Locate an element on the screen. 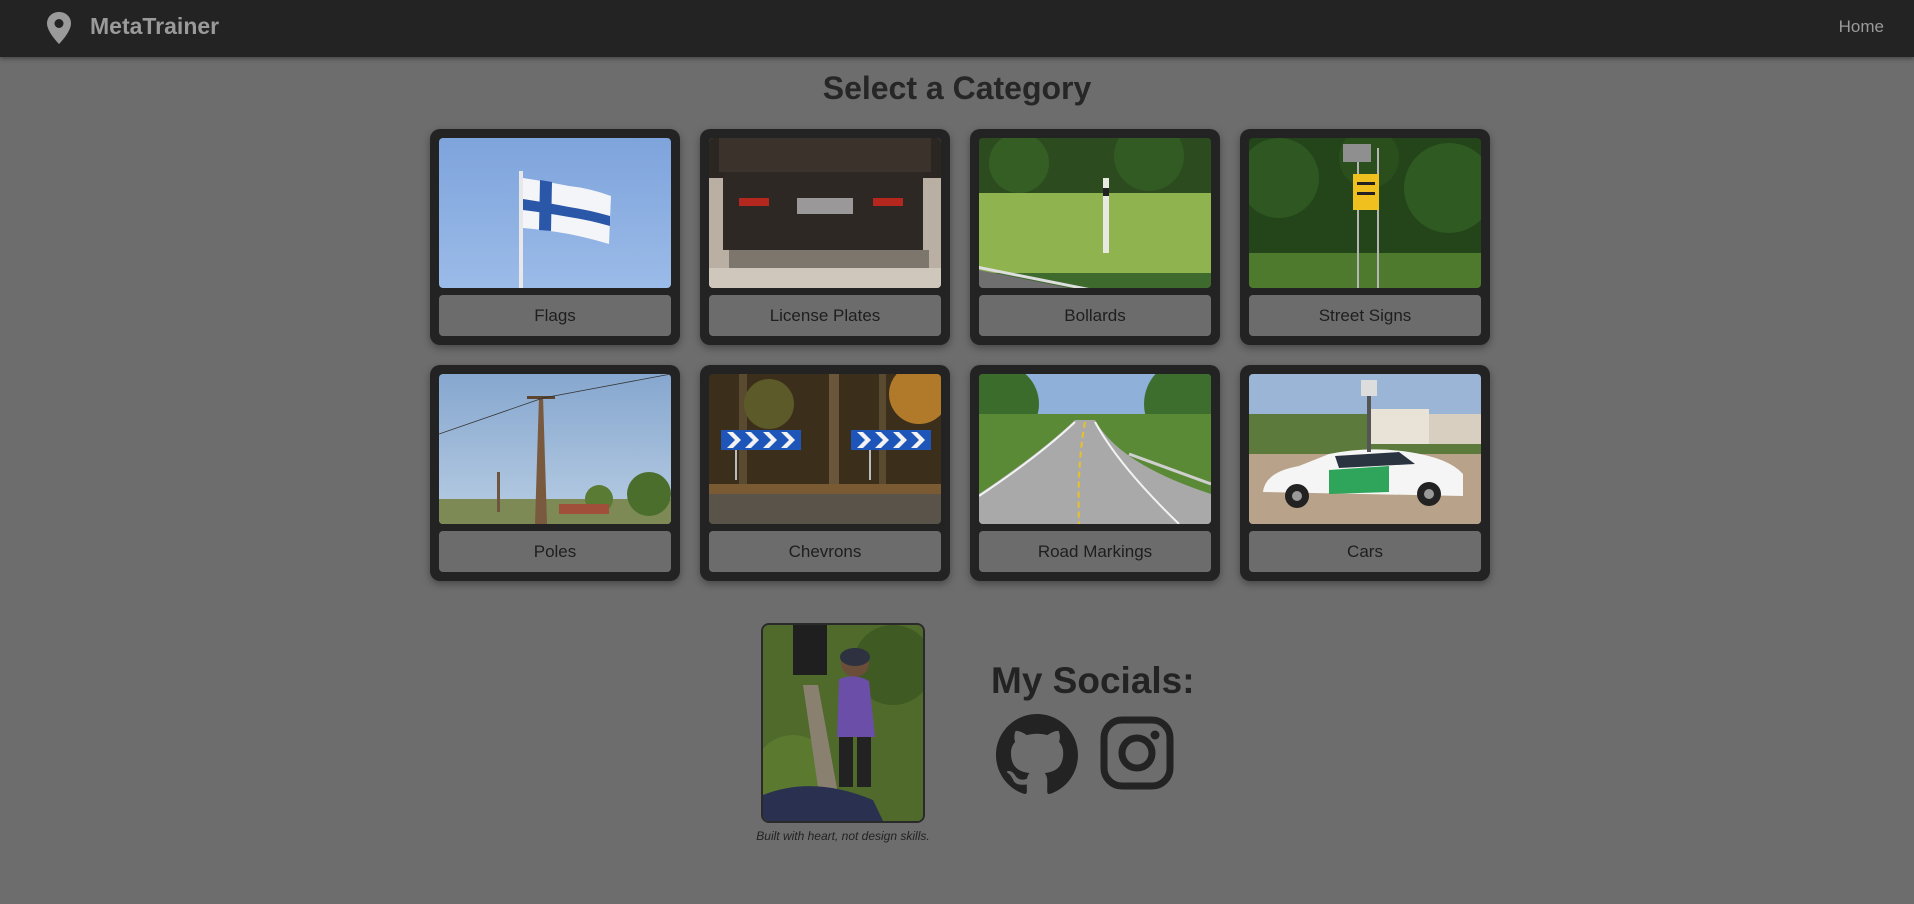  category-card-license-plates: License Plates is located at coordinates (825, 237).